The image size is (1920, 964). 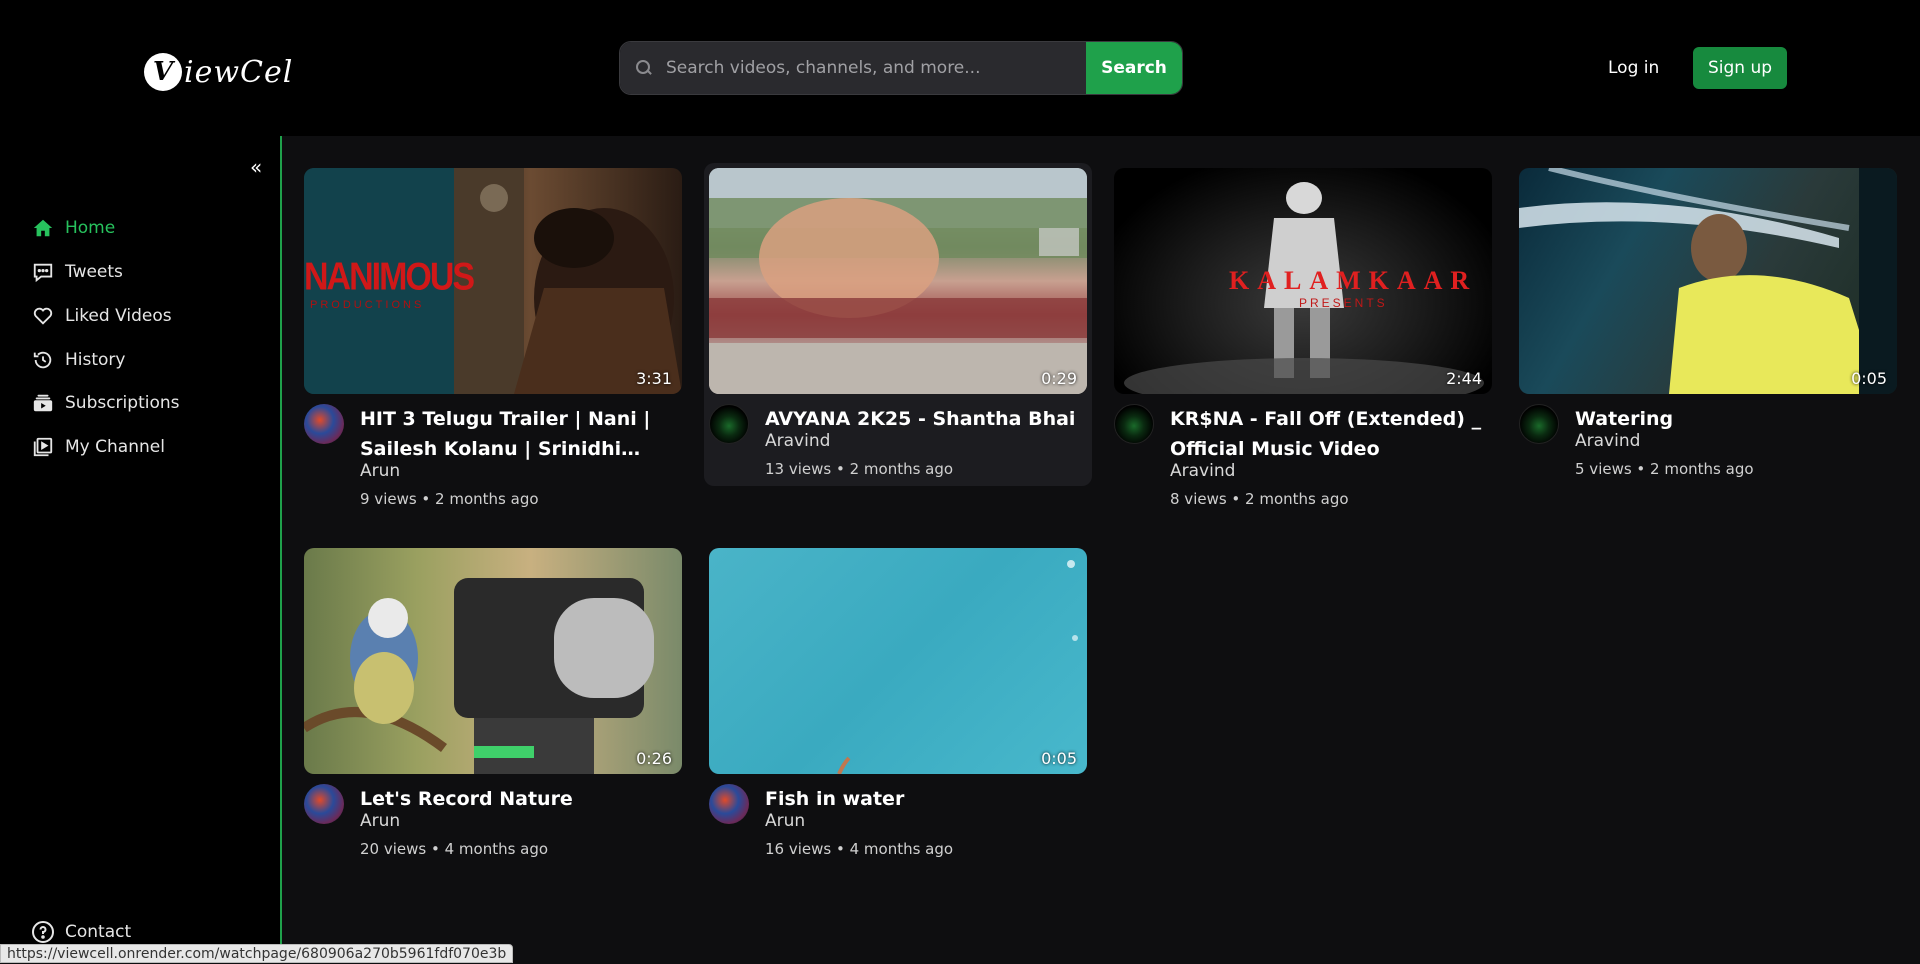 I want to click on history-icon, so click(x=43, y=360).